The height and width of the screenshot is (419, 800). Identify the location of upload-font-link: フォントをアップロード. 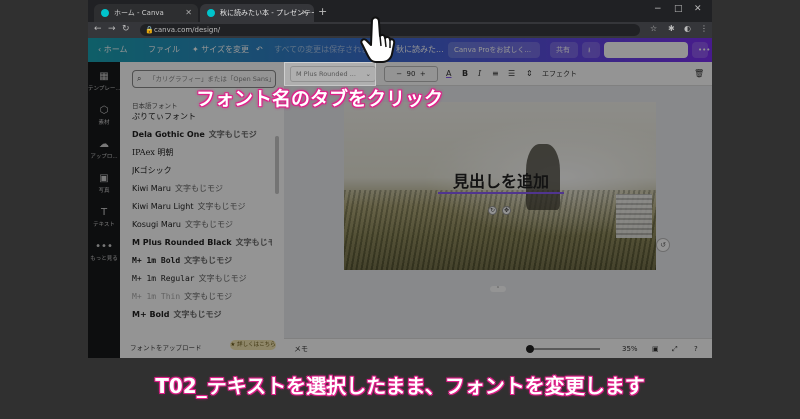
(166, 347).